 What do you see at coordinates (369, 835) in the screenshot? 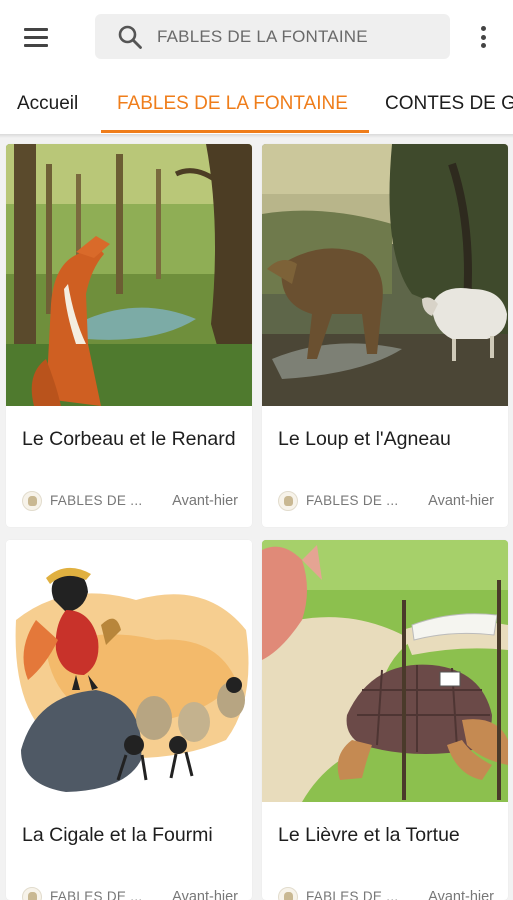
I see `article-title: Le Lièvre et la Tortue` at bounding box center [369, 835].